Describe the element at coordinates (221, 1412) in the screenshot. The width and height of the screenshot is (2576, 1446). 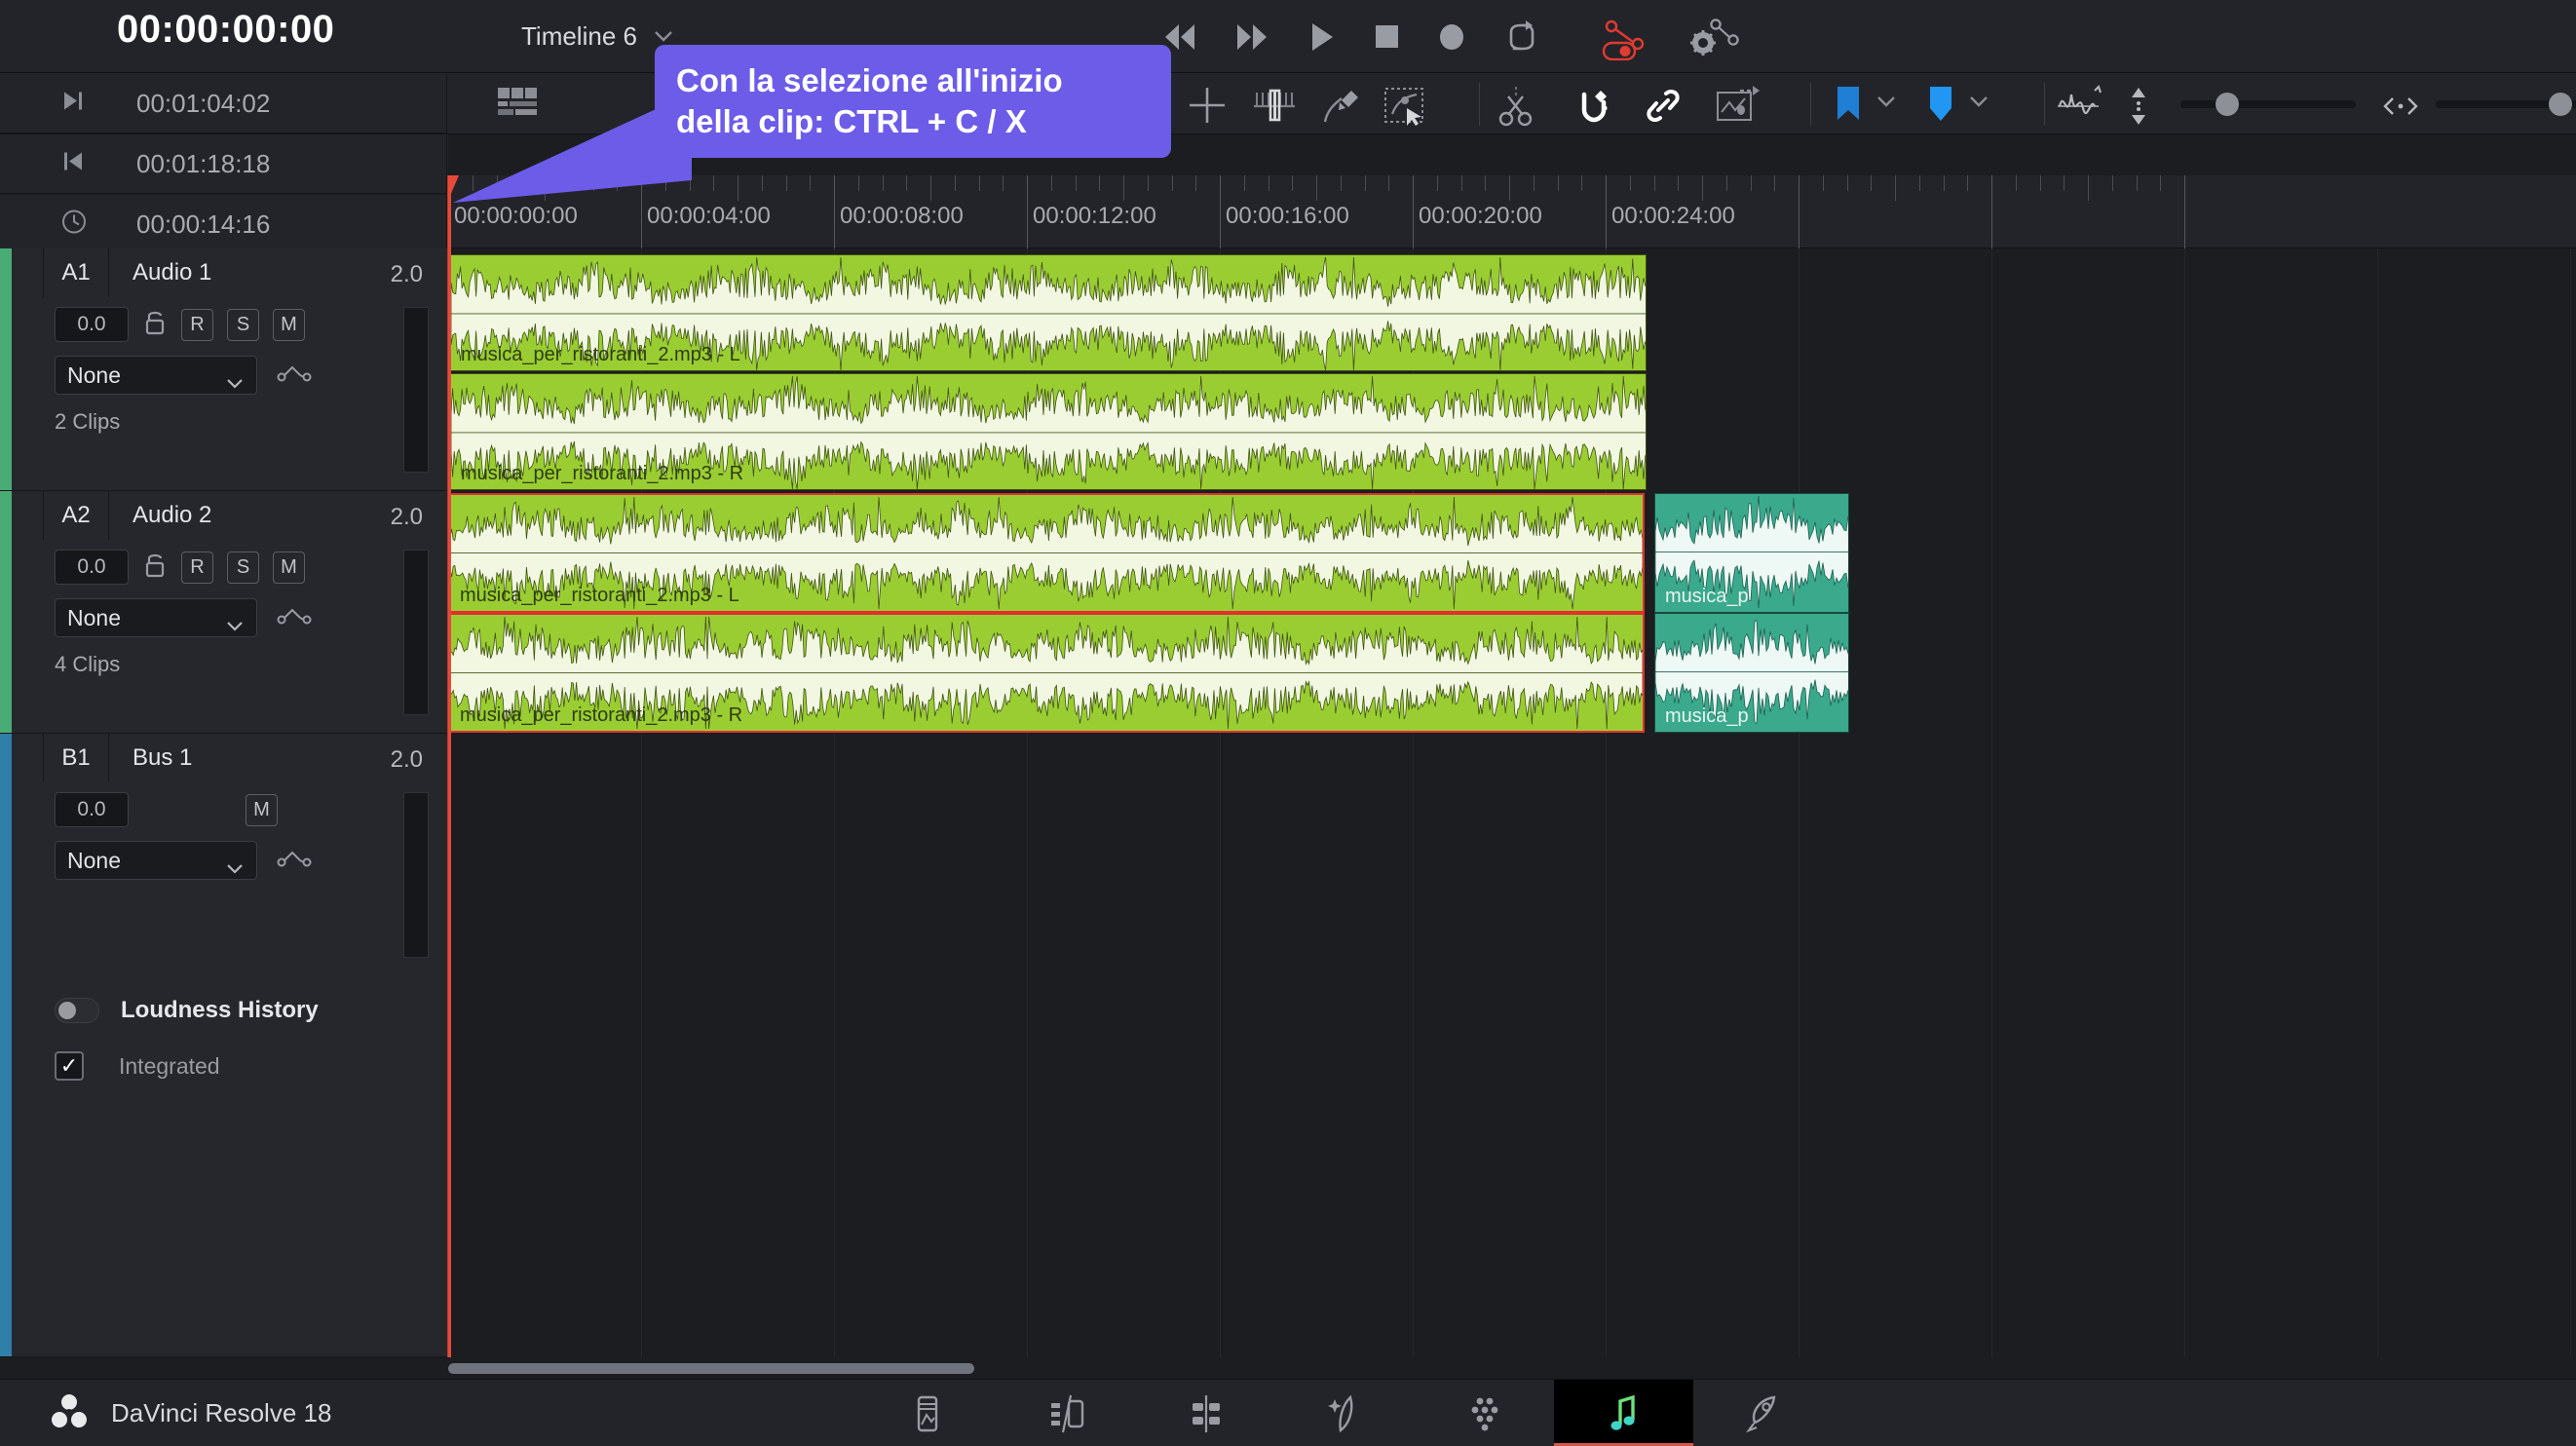
I see `app-name-label: DaVinci Resolve 18` at that location.